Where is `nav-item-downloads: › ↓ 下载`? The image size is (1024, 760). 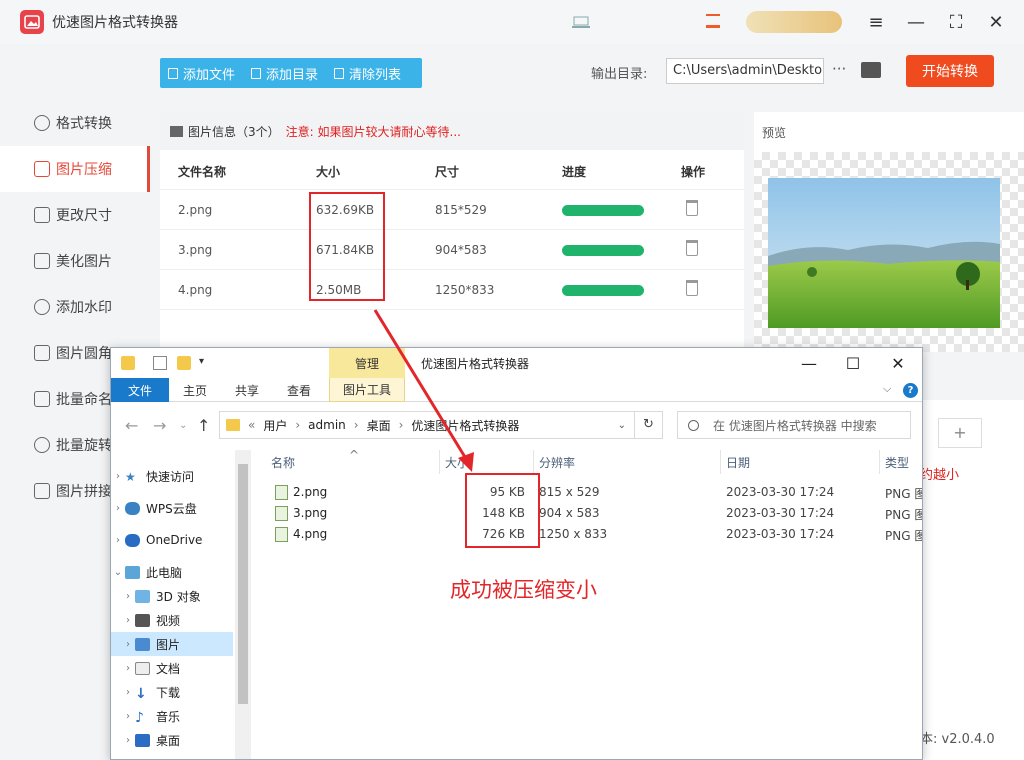
nav-item-downloads: › ↓ 下载 is located at coordinates (172, 692).